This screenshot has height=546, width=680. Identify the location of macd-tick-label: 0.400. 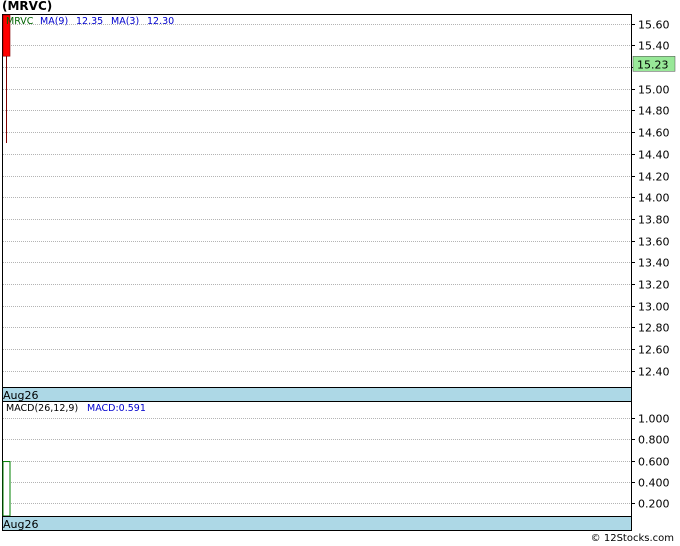
(654, 483).